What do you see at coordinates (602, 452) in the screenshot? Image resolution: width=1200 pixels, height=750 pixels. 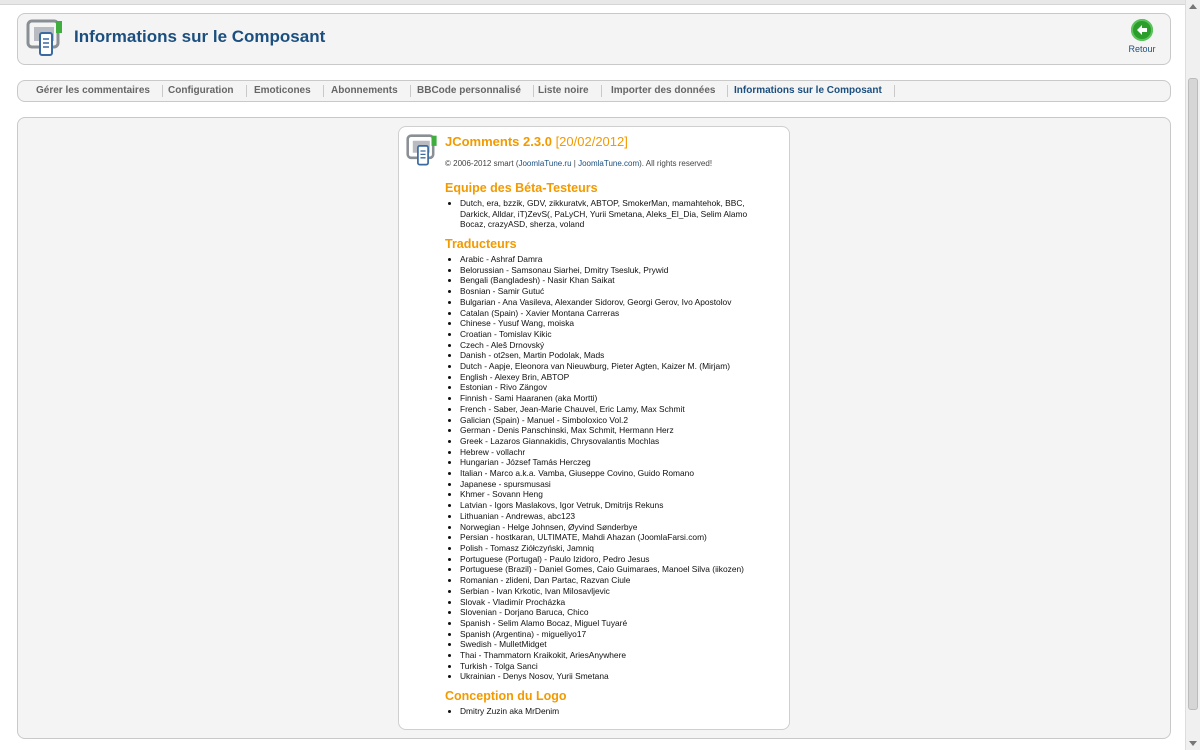 I see `translator-item: Hebrew - vollachr` at bounding box center [602, 452].